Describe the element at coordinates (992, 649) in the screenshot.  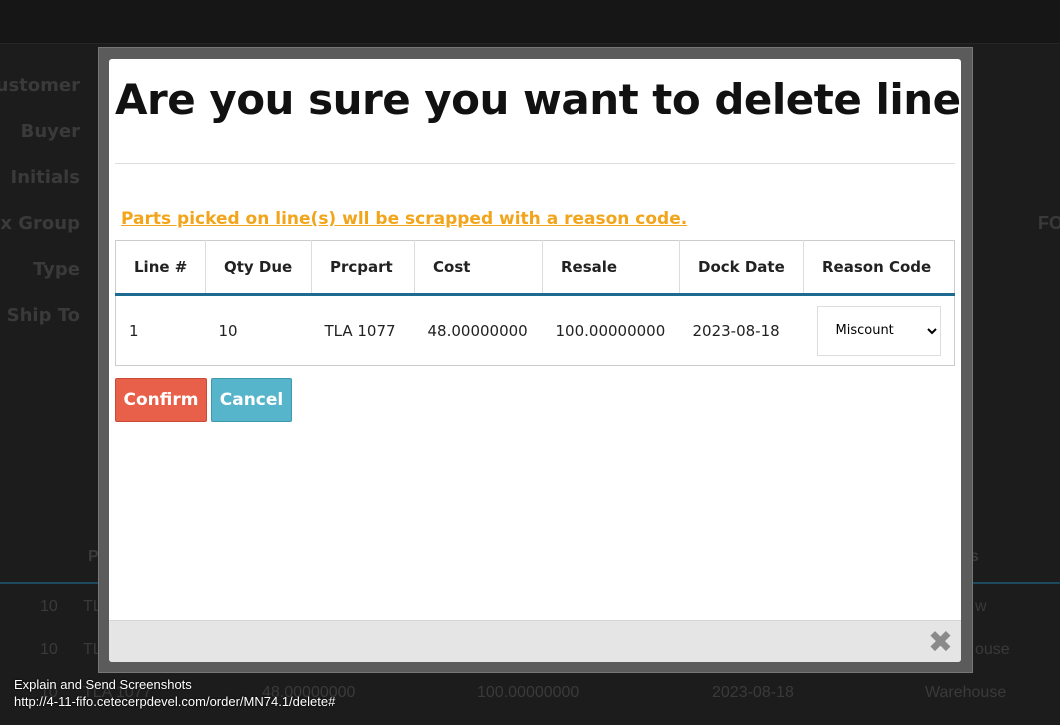
I see `bg-cell: ouse` at that location.